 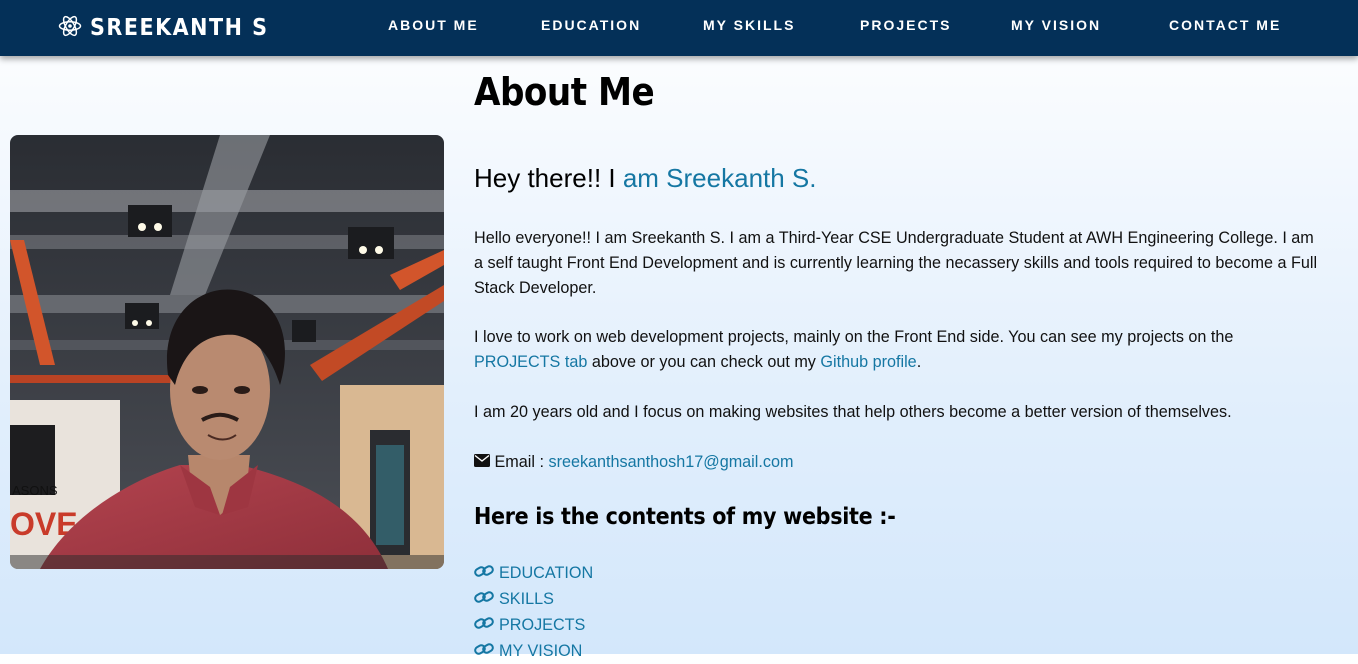 What do you see at coordinates (1056, 25) in the screenshot?
I see `nav-my-vision: MY VISION` at bounding box center [1056, 25].